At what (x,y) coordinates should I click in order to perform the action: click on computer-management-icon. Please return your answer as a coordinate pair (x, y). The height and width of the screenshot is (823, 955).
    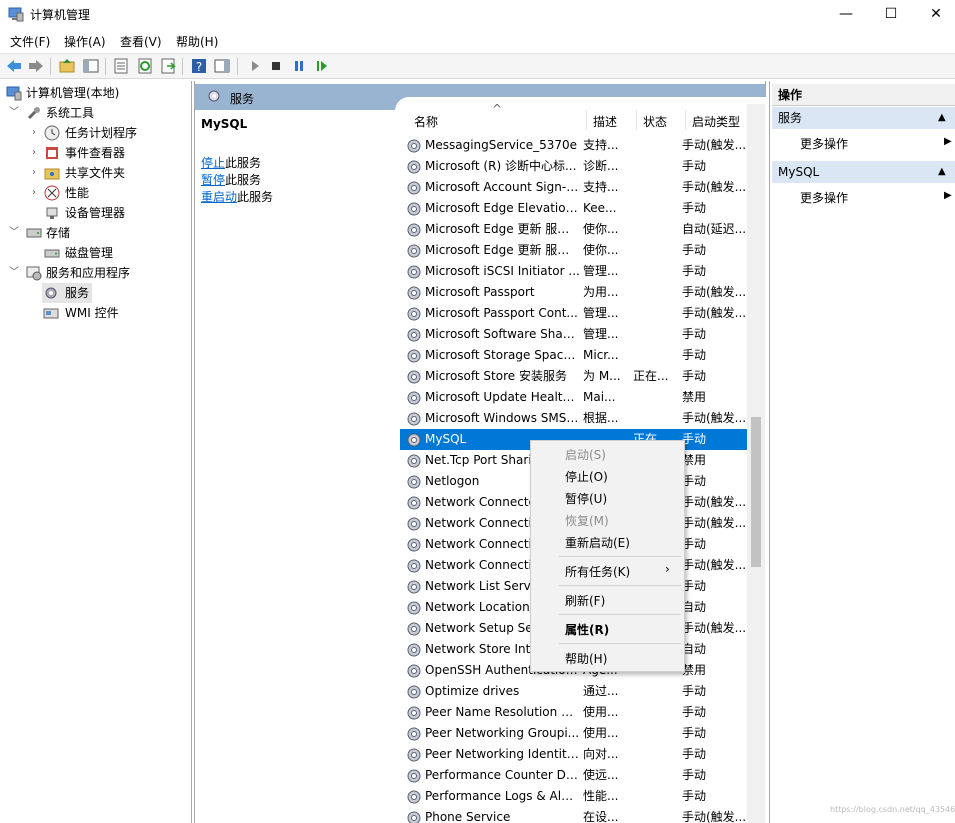
    Looking at the image, I should click on (16, 14).